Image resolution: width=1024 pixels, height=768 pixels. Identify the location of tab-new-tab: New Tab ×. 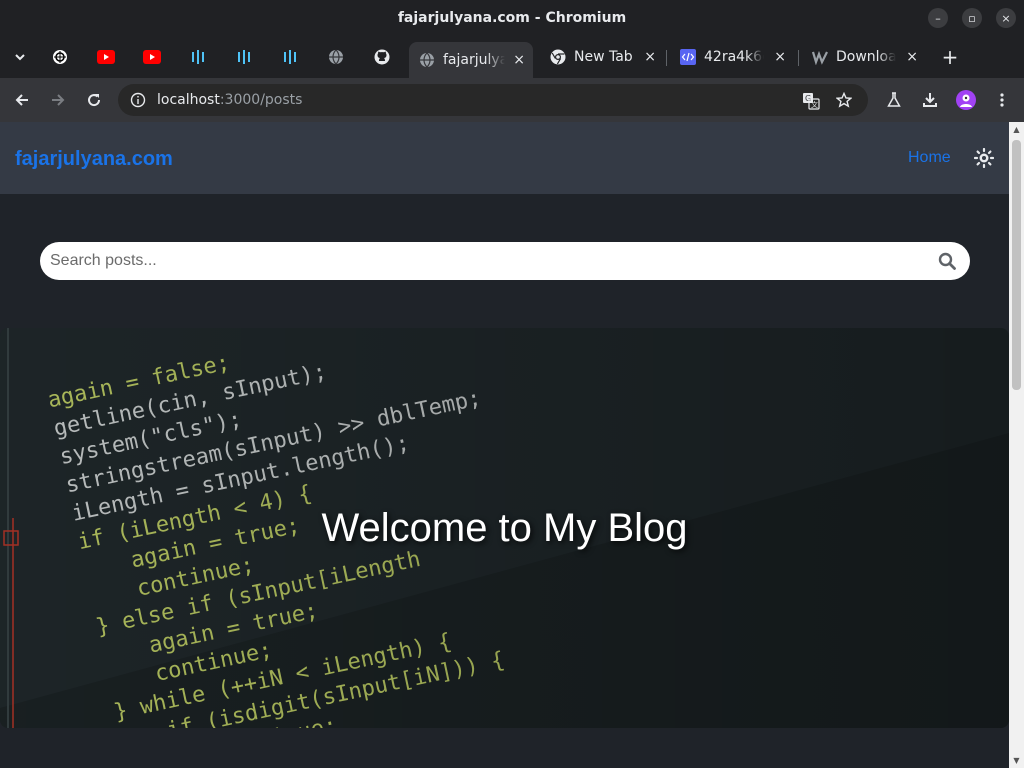
(602, 57).